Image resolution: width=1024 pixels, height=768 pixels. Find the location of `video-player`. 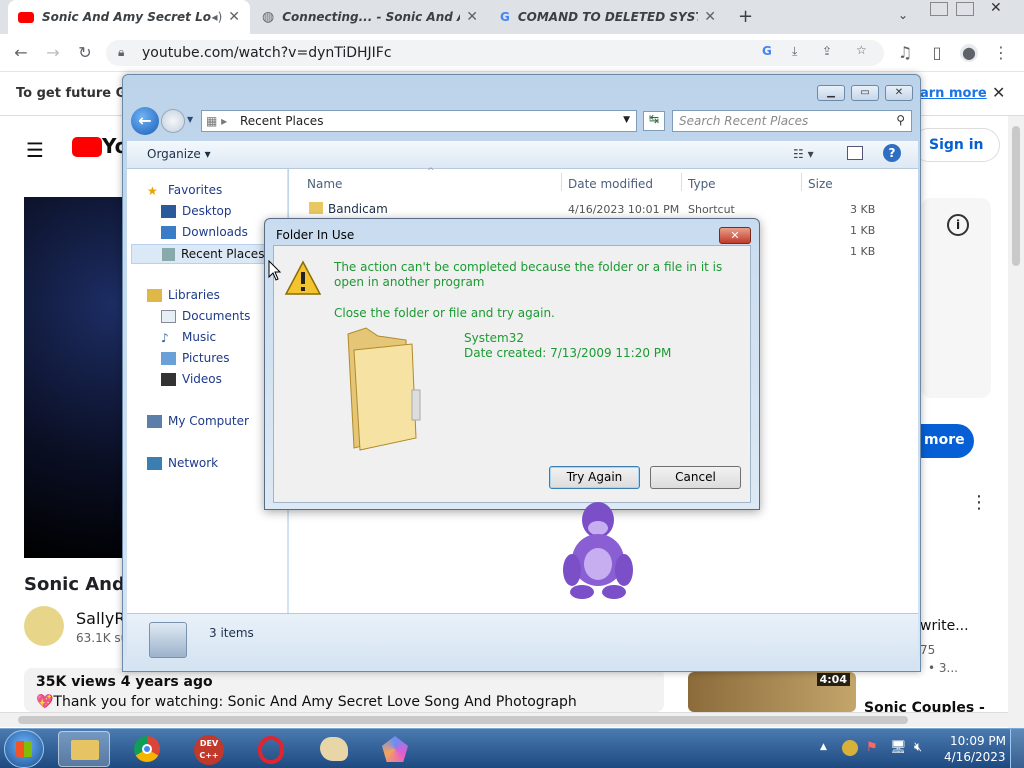

video-player is located at coordinates (74, 377).